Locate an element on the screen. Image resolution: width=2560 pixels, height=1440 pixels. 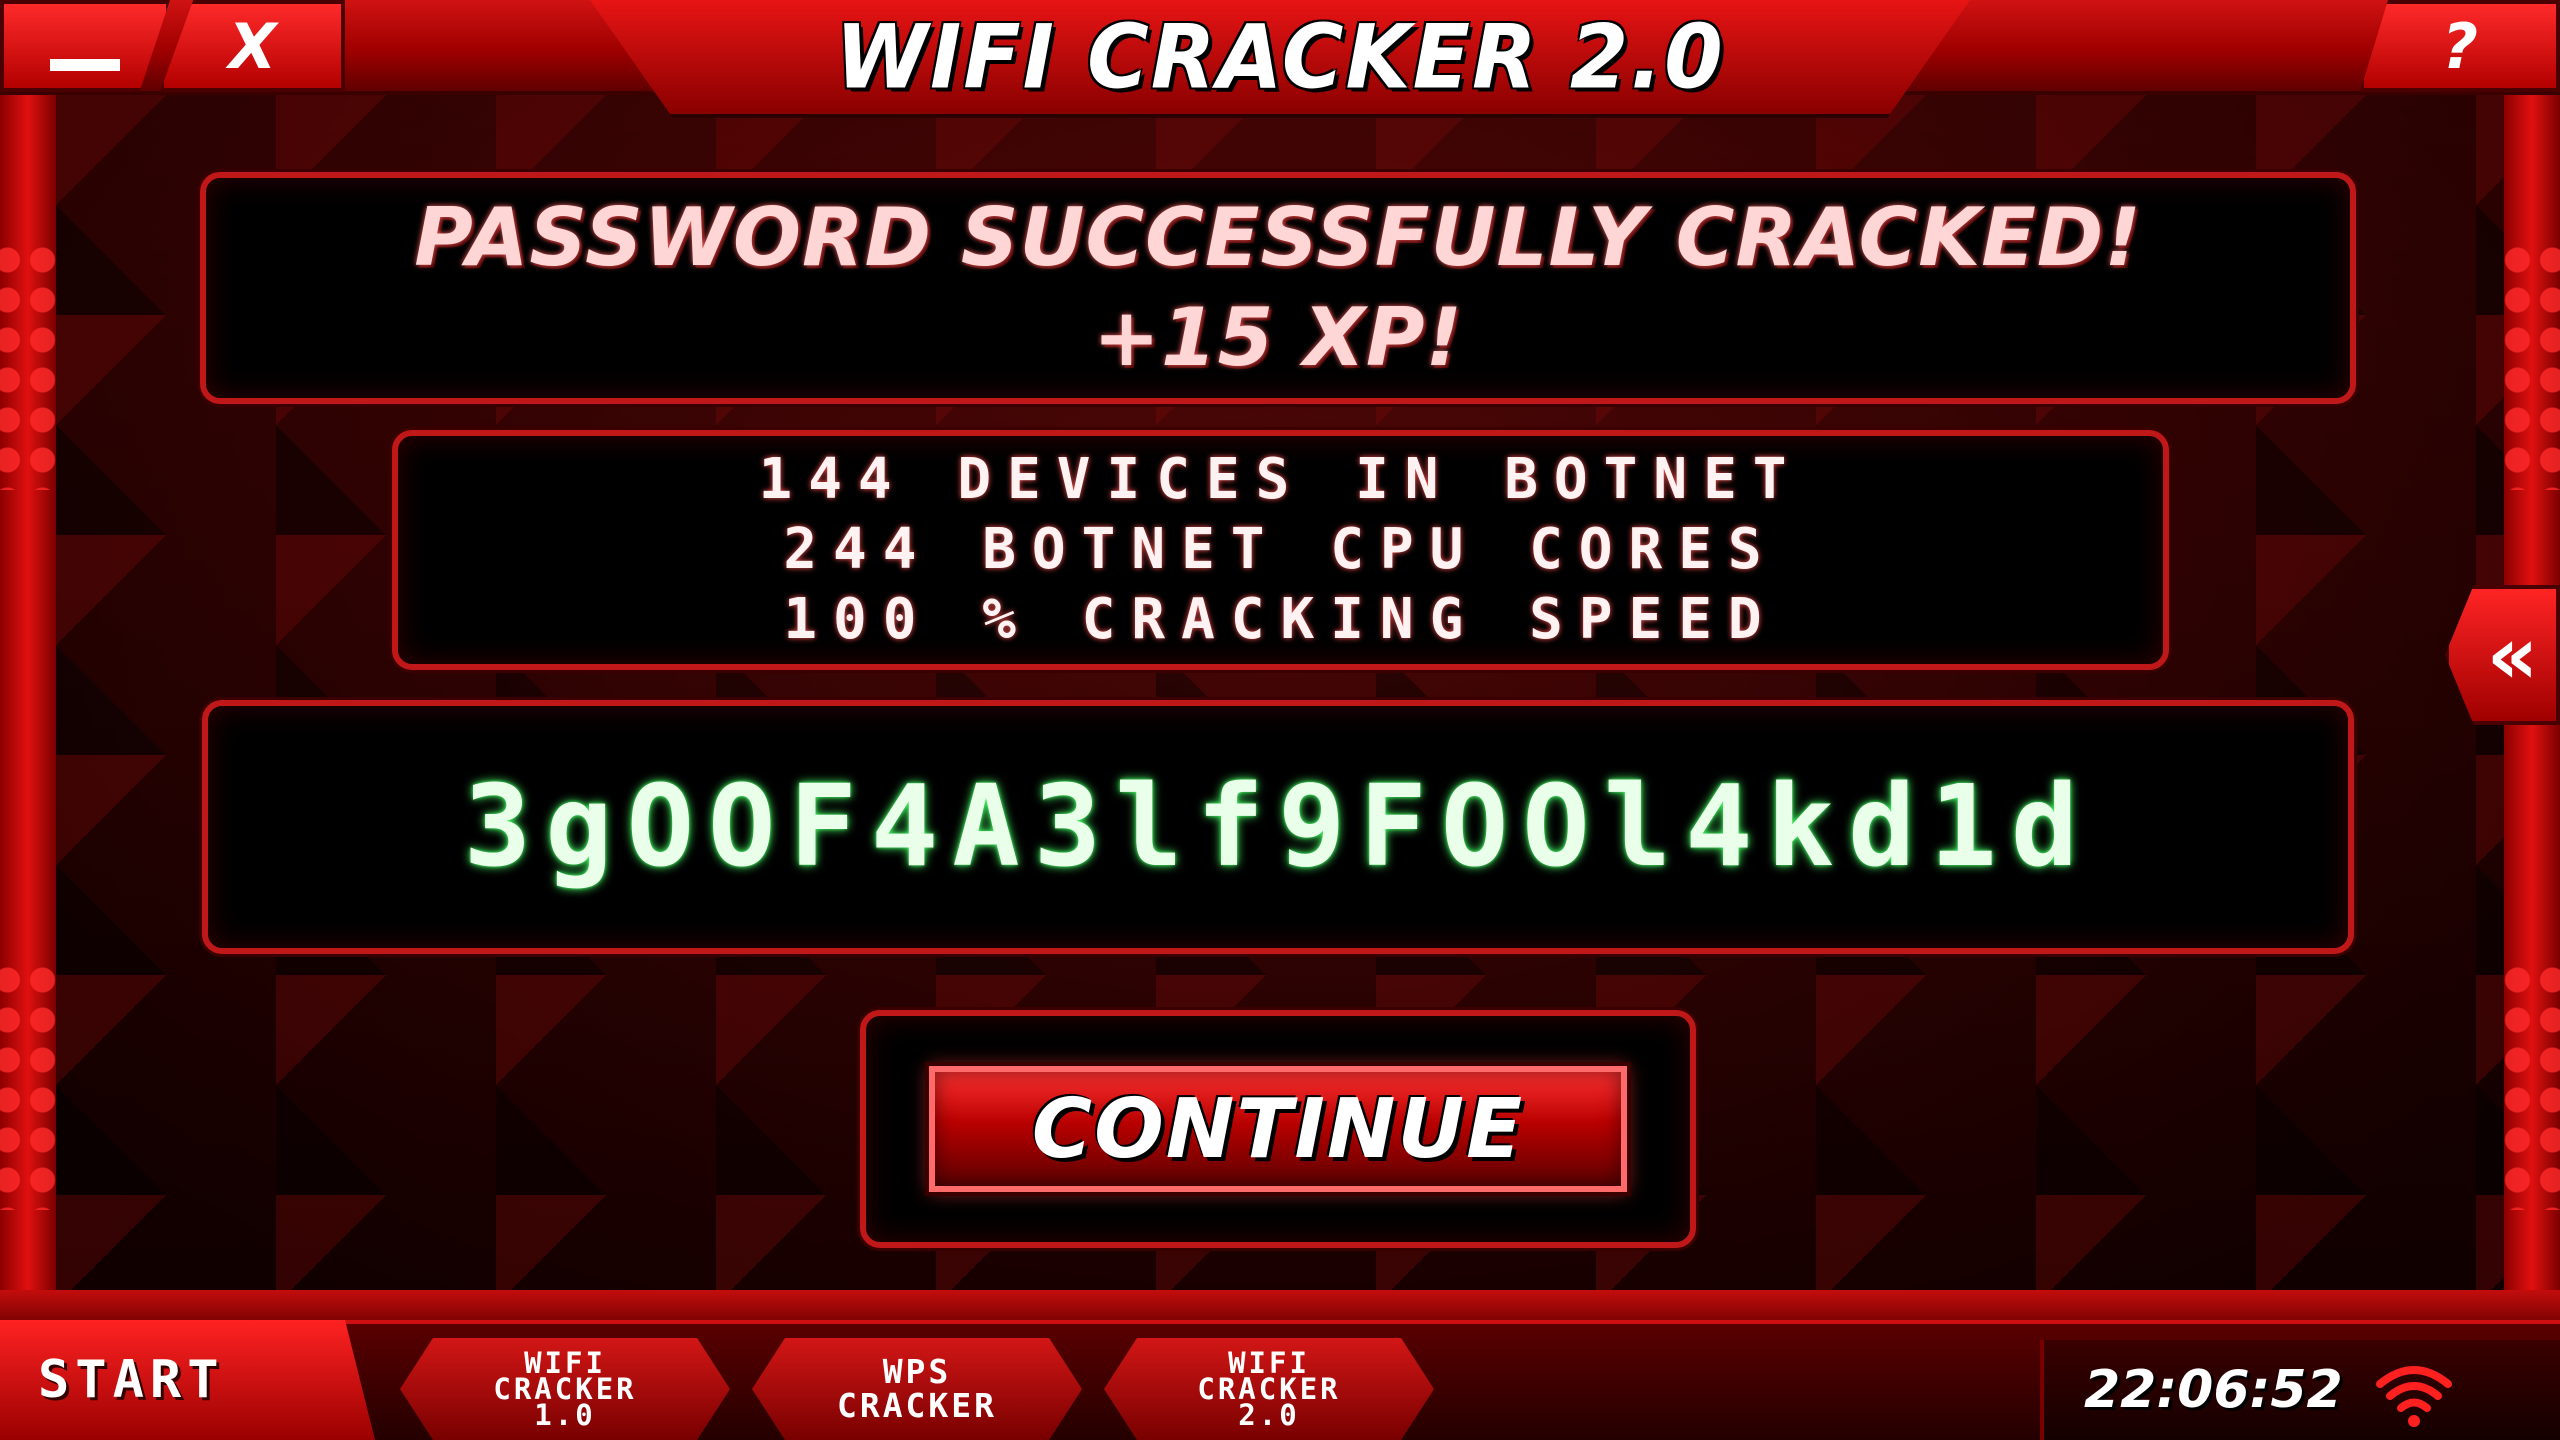
taskbar-app-wps-cracker: WPS CRACKER is located at coordinates (917, 1389).